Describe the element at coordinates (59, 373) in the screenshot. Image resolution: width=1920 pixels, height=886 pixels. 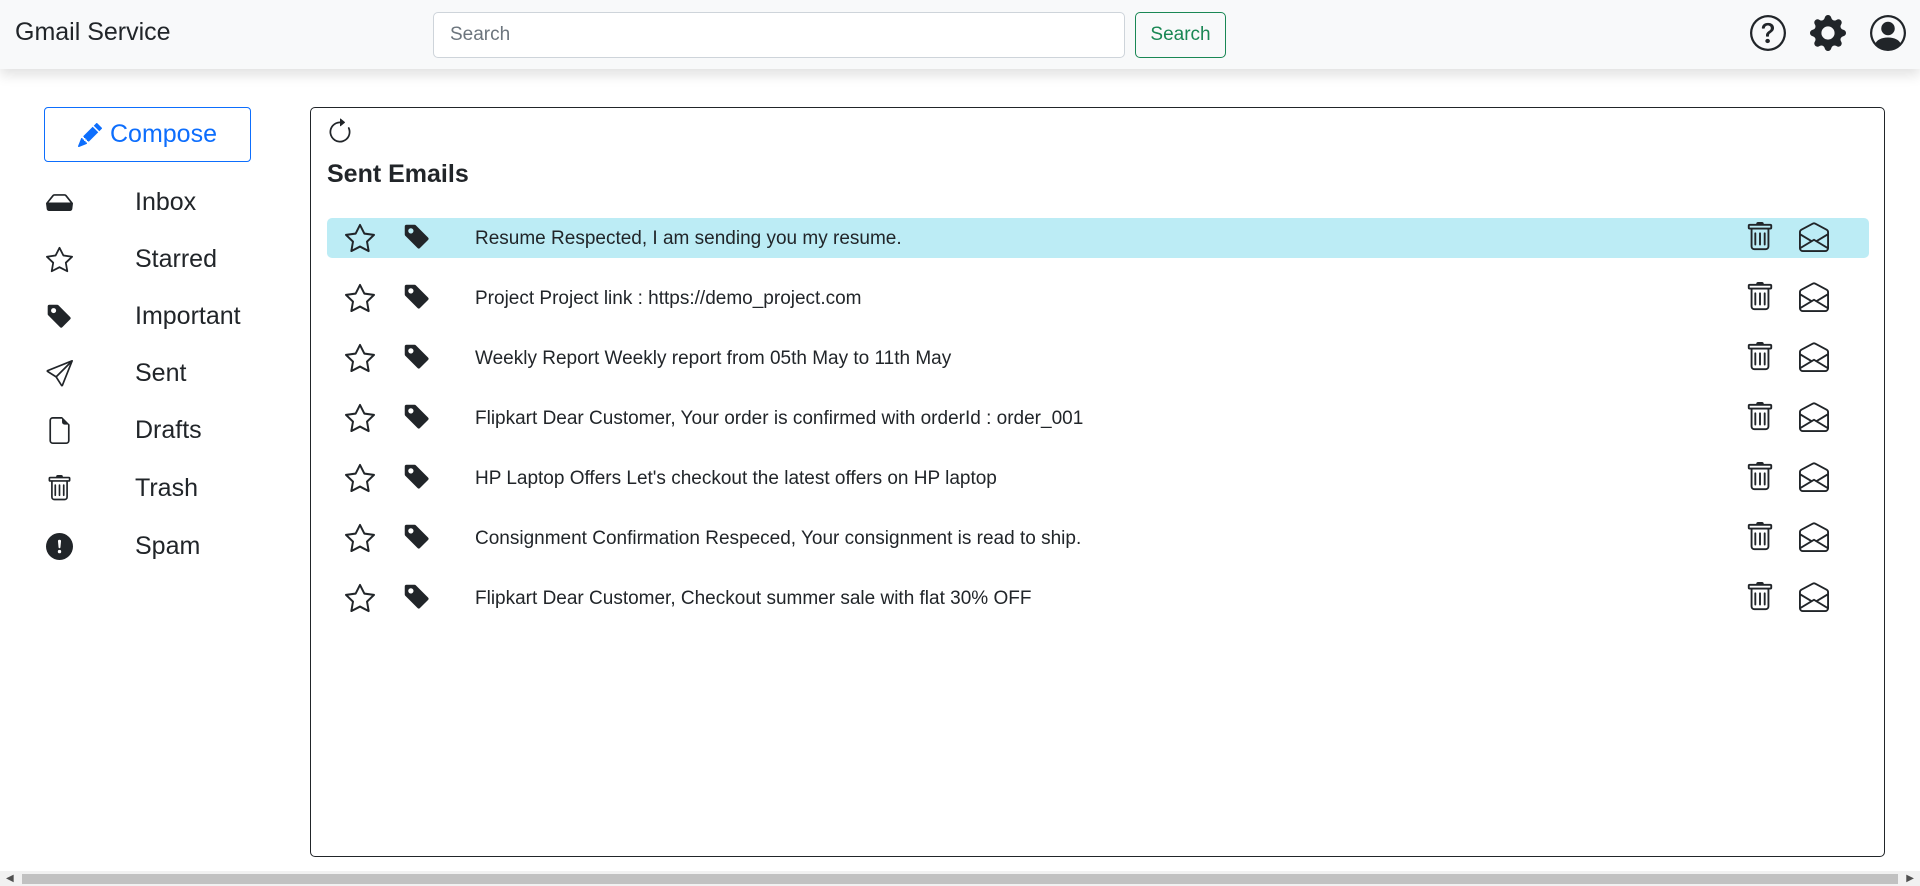
I see `send-icon` at that location.